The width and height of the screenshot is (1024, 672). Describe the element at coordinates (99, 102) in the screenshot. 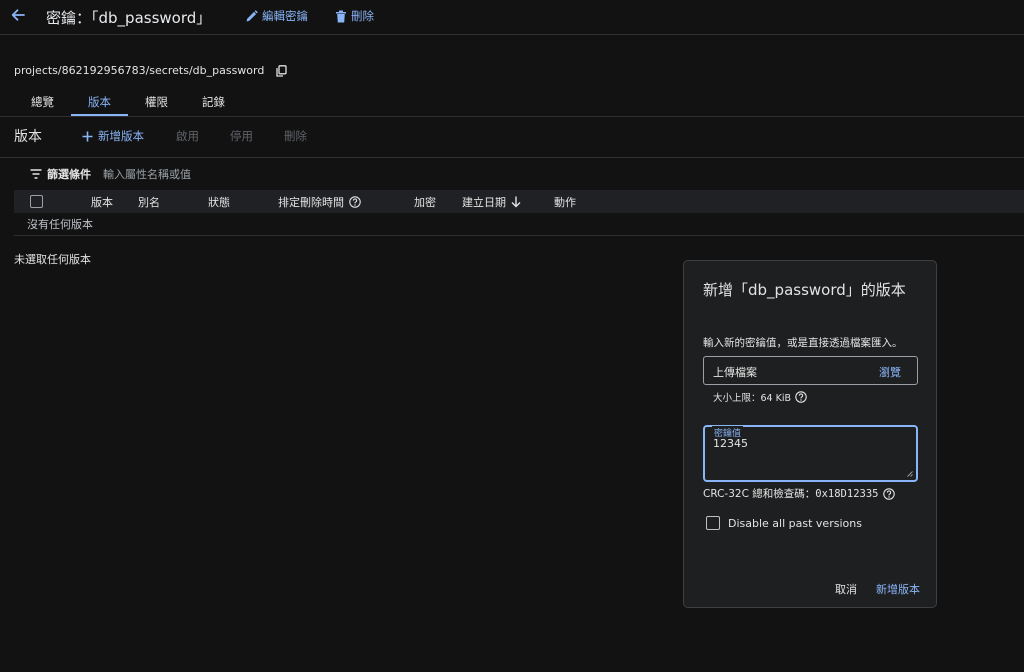

I see `tab-versions: 版本` at that location.